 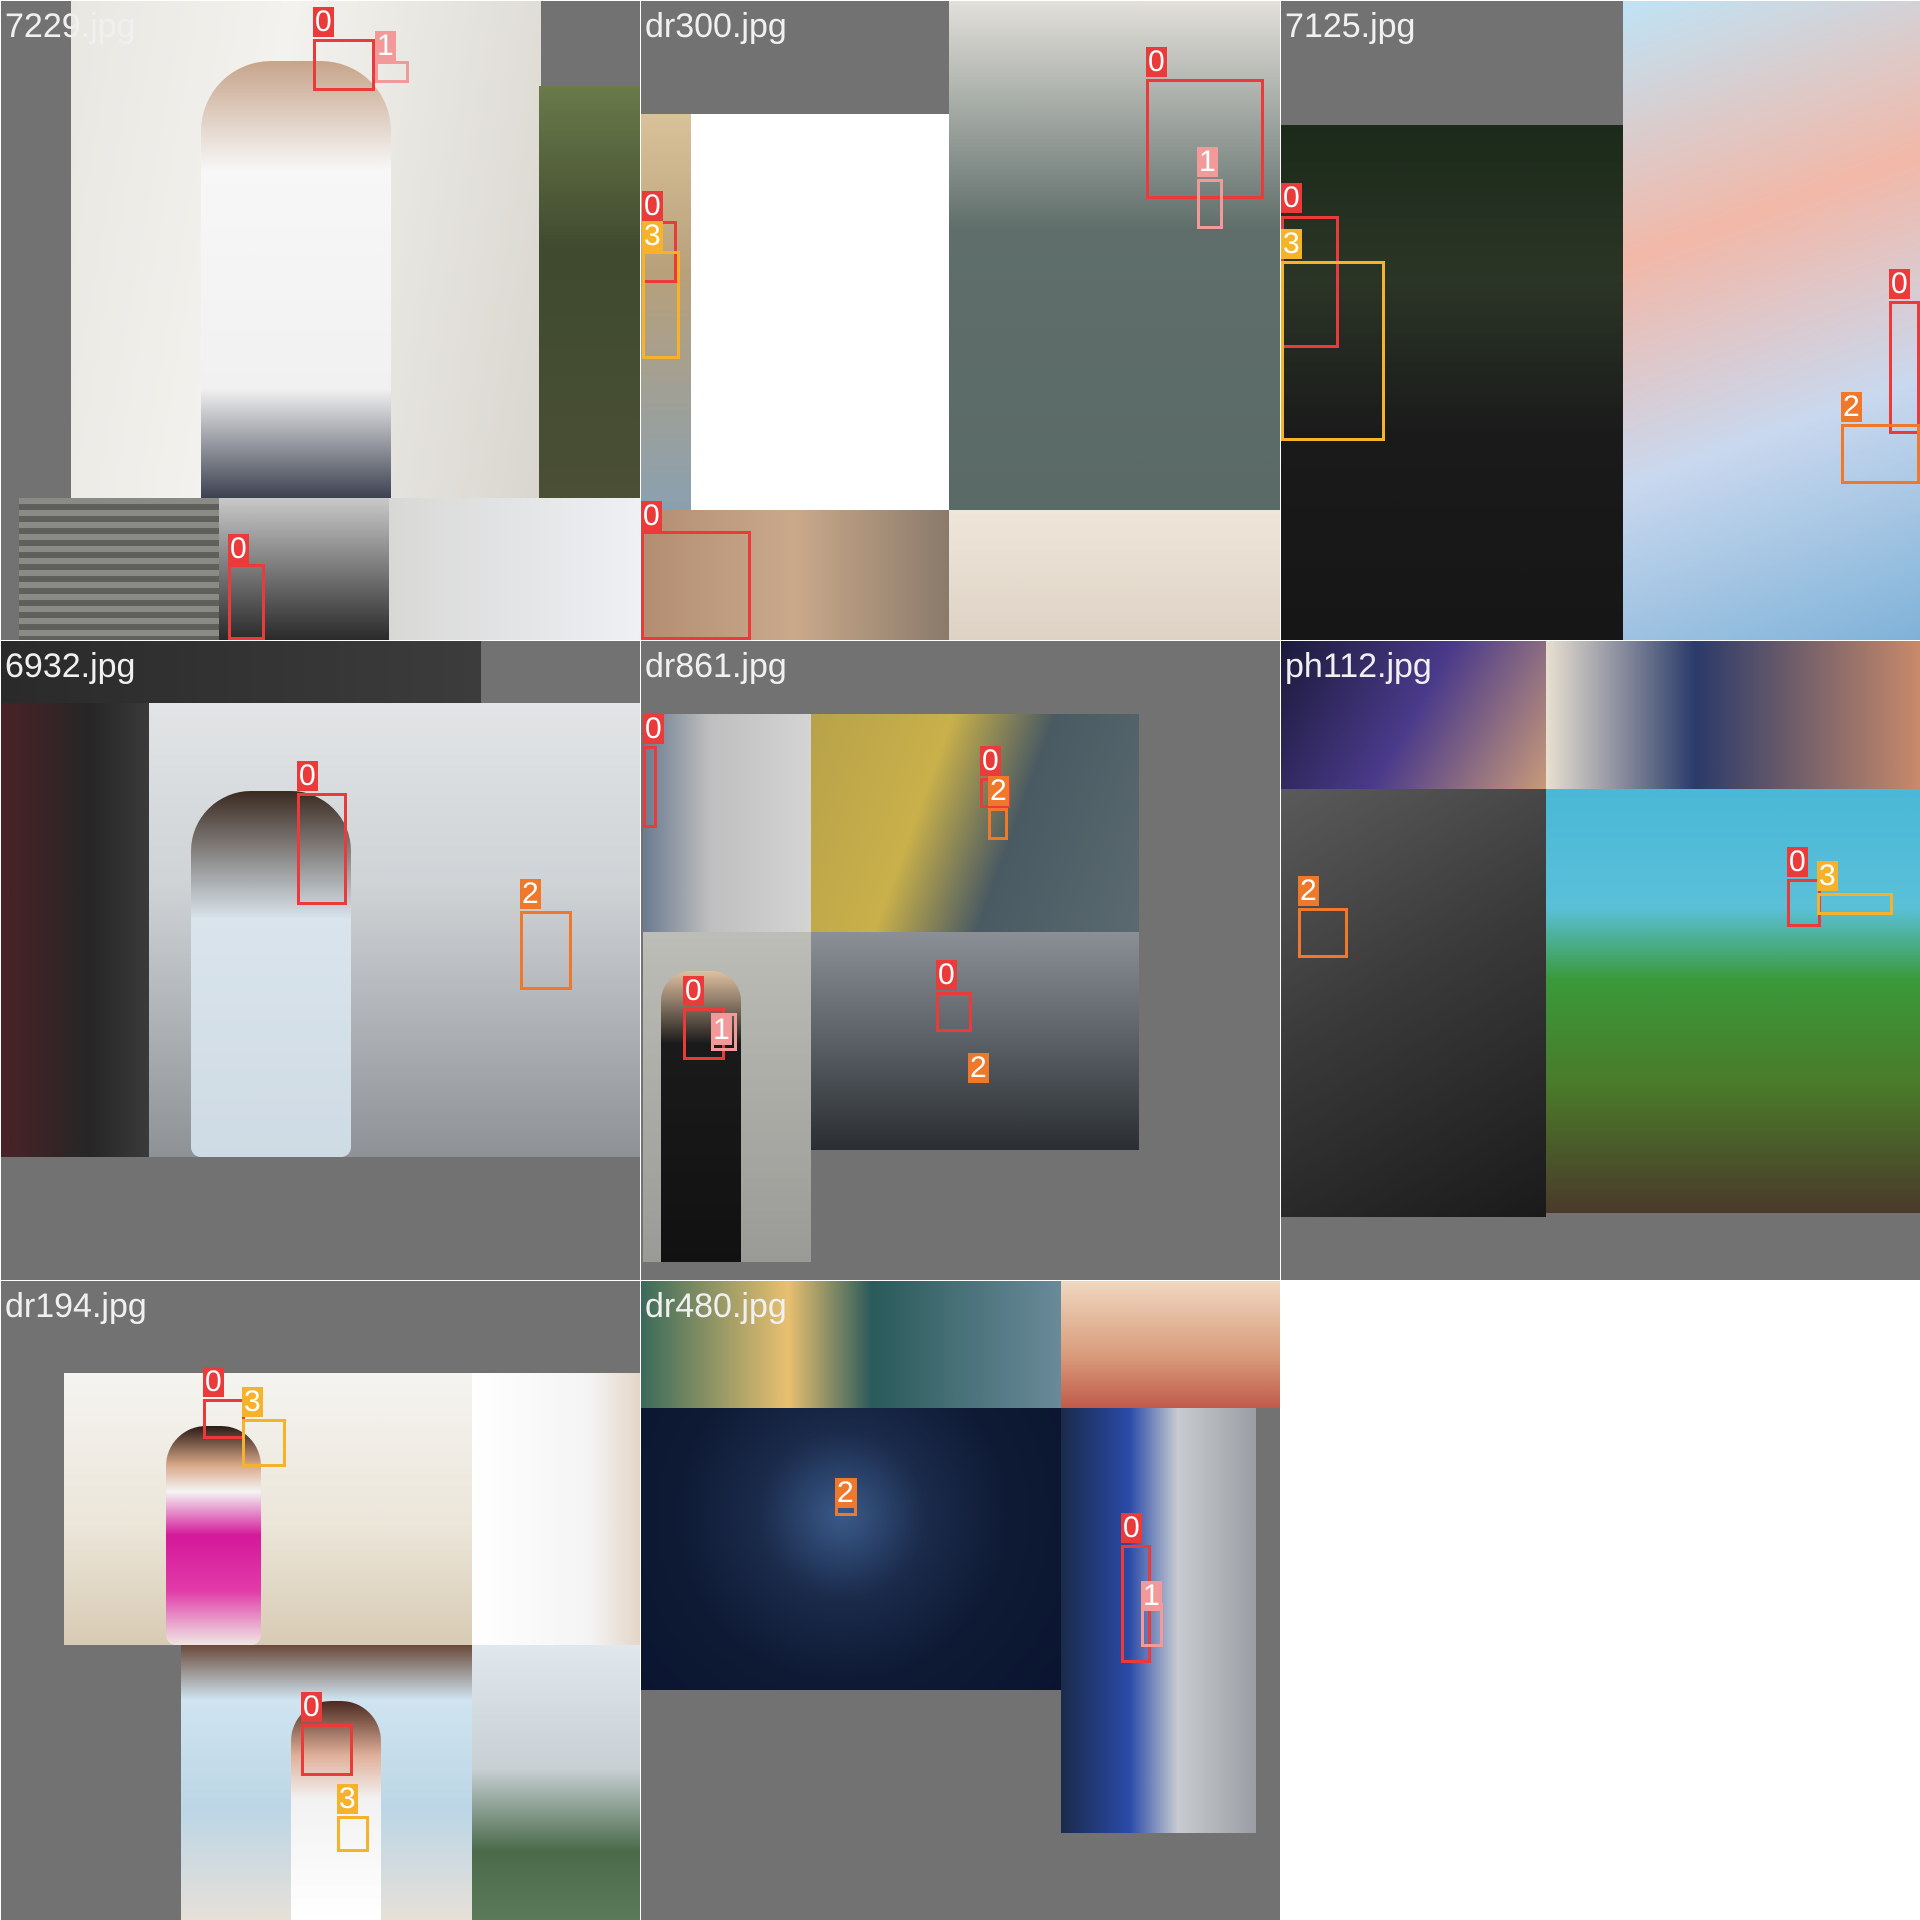 I want to click on mosaic-cell: dr480.jpg 2 0 1, so click(x=960, y=1600).